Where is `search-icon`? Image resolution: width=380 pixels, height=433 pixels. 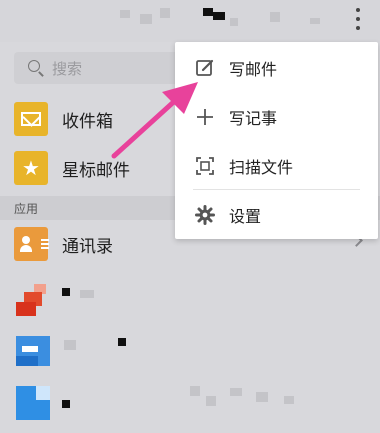 search-icon is located at coordinates (34, 66).